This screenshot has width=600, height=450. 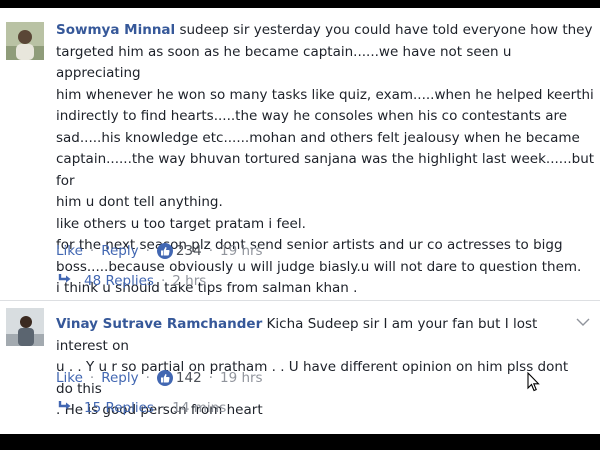 What do you see at coordinates (534, 383) in the screenshot?
I see `mouse-cursor-icon` at bounding box center [534, 383].